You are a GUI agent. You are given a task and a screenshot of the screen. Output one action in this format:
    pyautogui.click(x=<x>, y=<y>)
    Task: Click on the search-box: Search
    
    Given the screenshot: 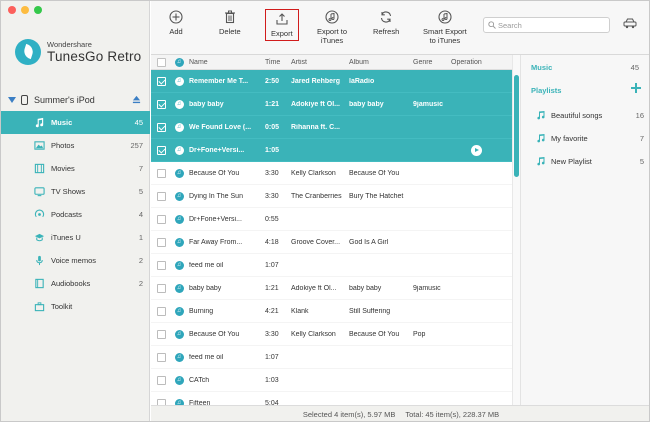 What is the action you would take?
    pyautogui.click(x=546, y=25)
    